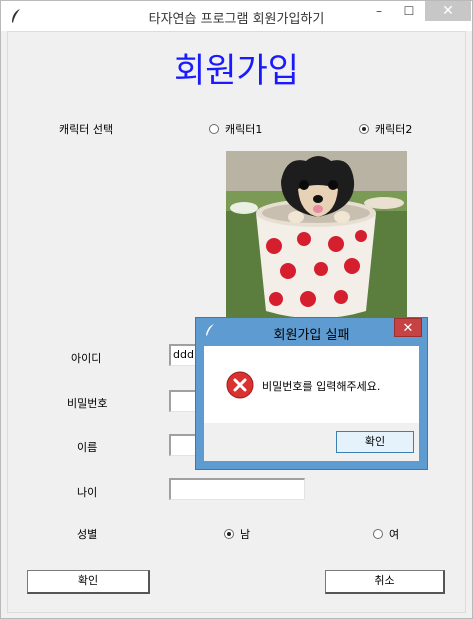  What do you see at coordinates (394, 534) in the screenshot?
I see `radio-gender-female-label: 여` at bounding box center [394, 534].